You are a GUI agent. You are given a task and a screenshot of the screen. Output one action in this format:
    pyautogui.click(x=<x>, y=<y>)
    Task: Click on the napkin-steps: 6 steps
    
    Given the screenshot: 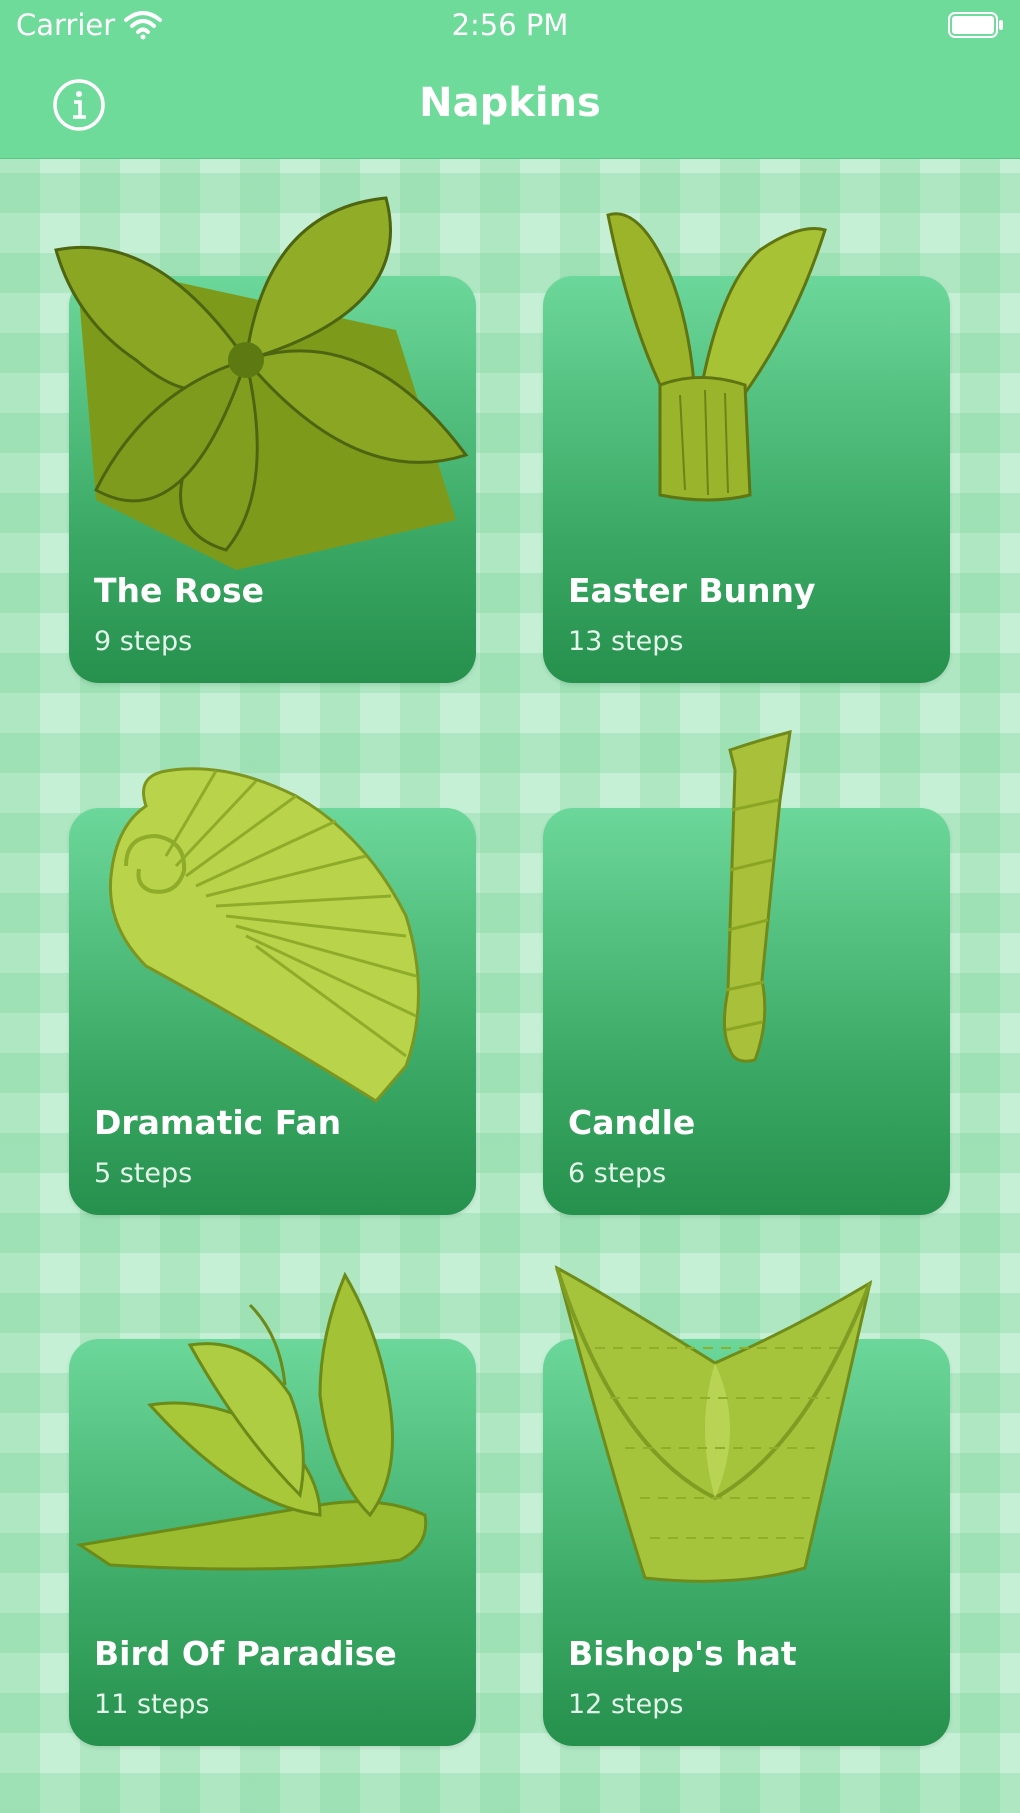 What is the action you would take?
    pyautogui.click(x=617, y=1173)
    